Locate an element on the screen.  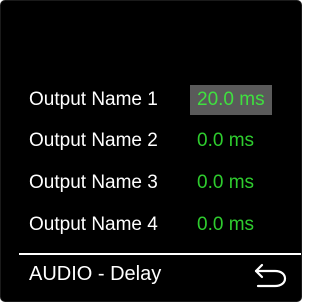
output-row-1: Output Name 1 20.0 ms is located at coordinates (150, 100).